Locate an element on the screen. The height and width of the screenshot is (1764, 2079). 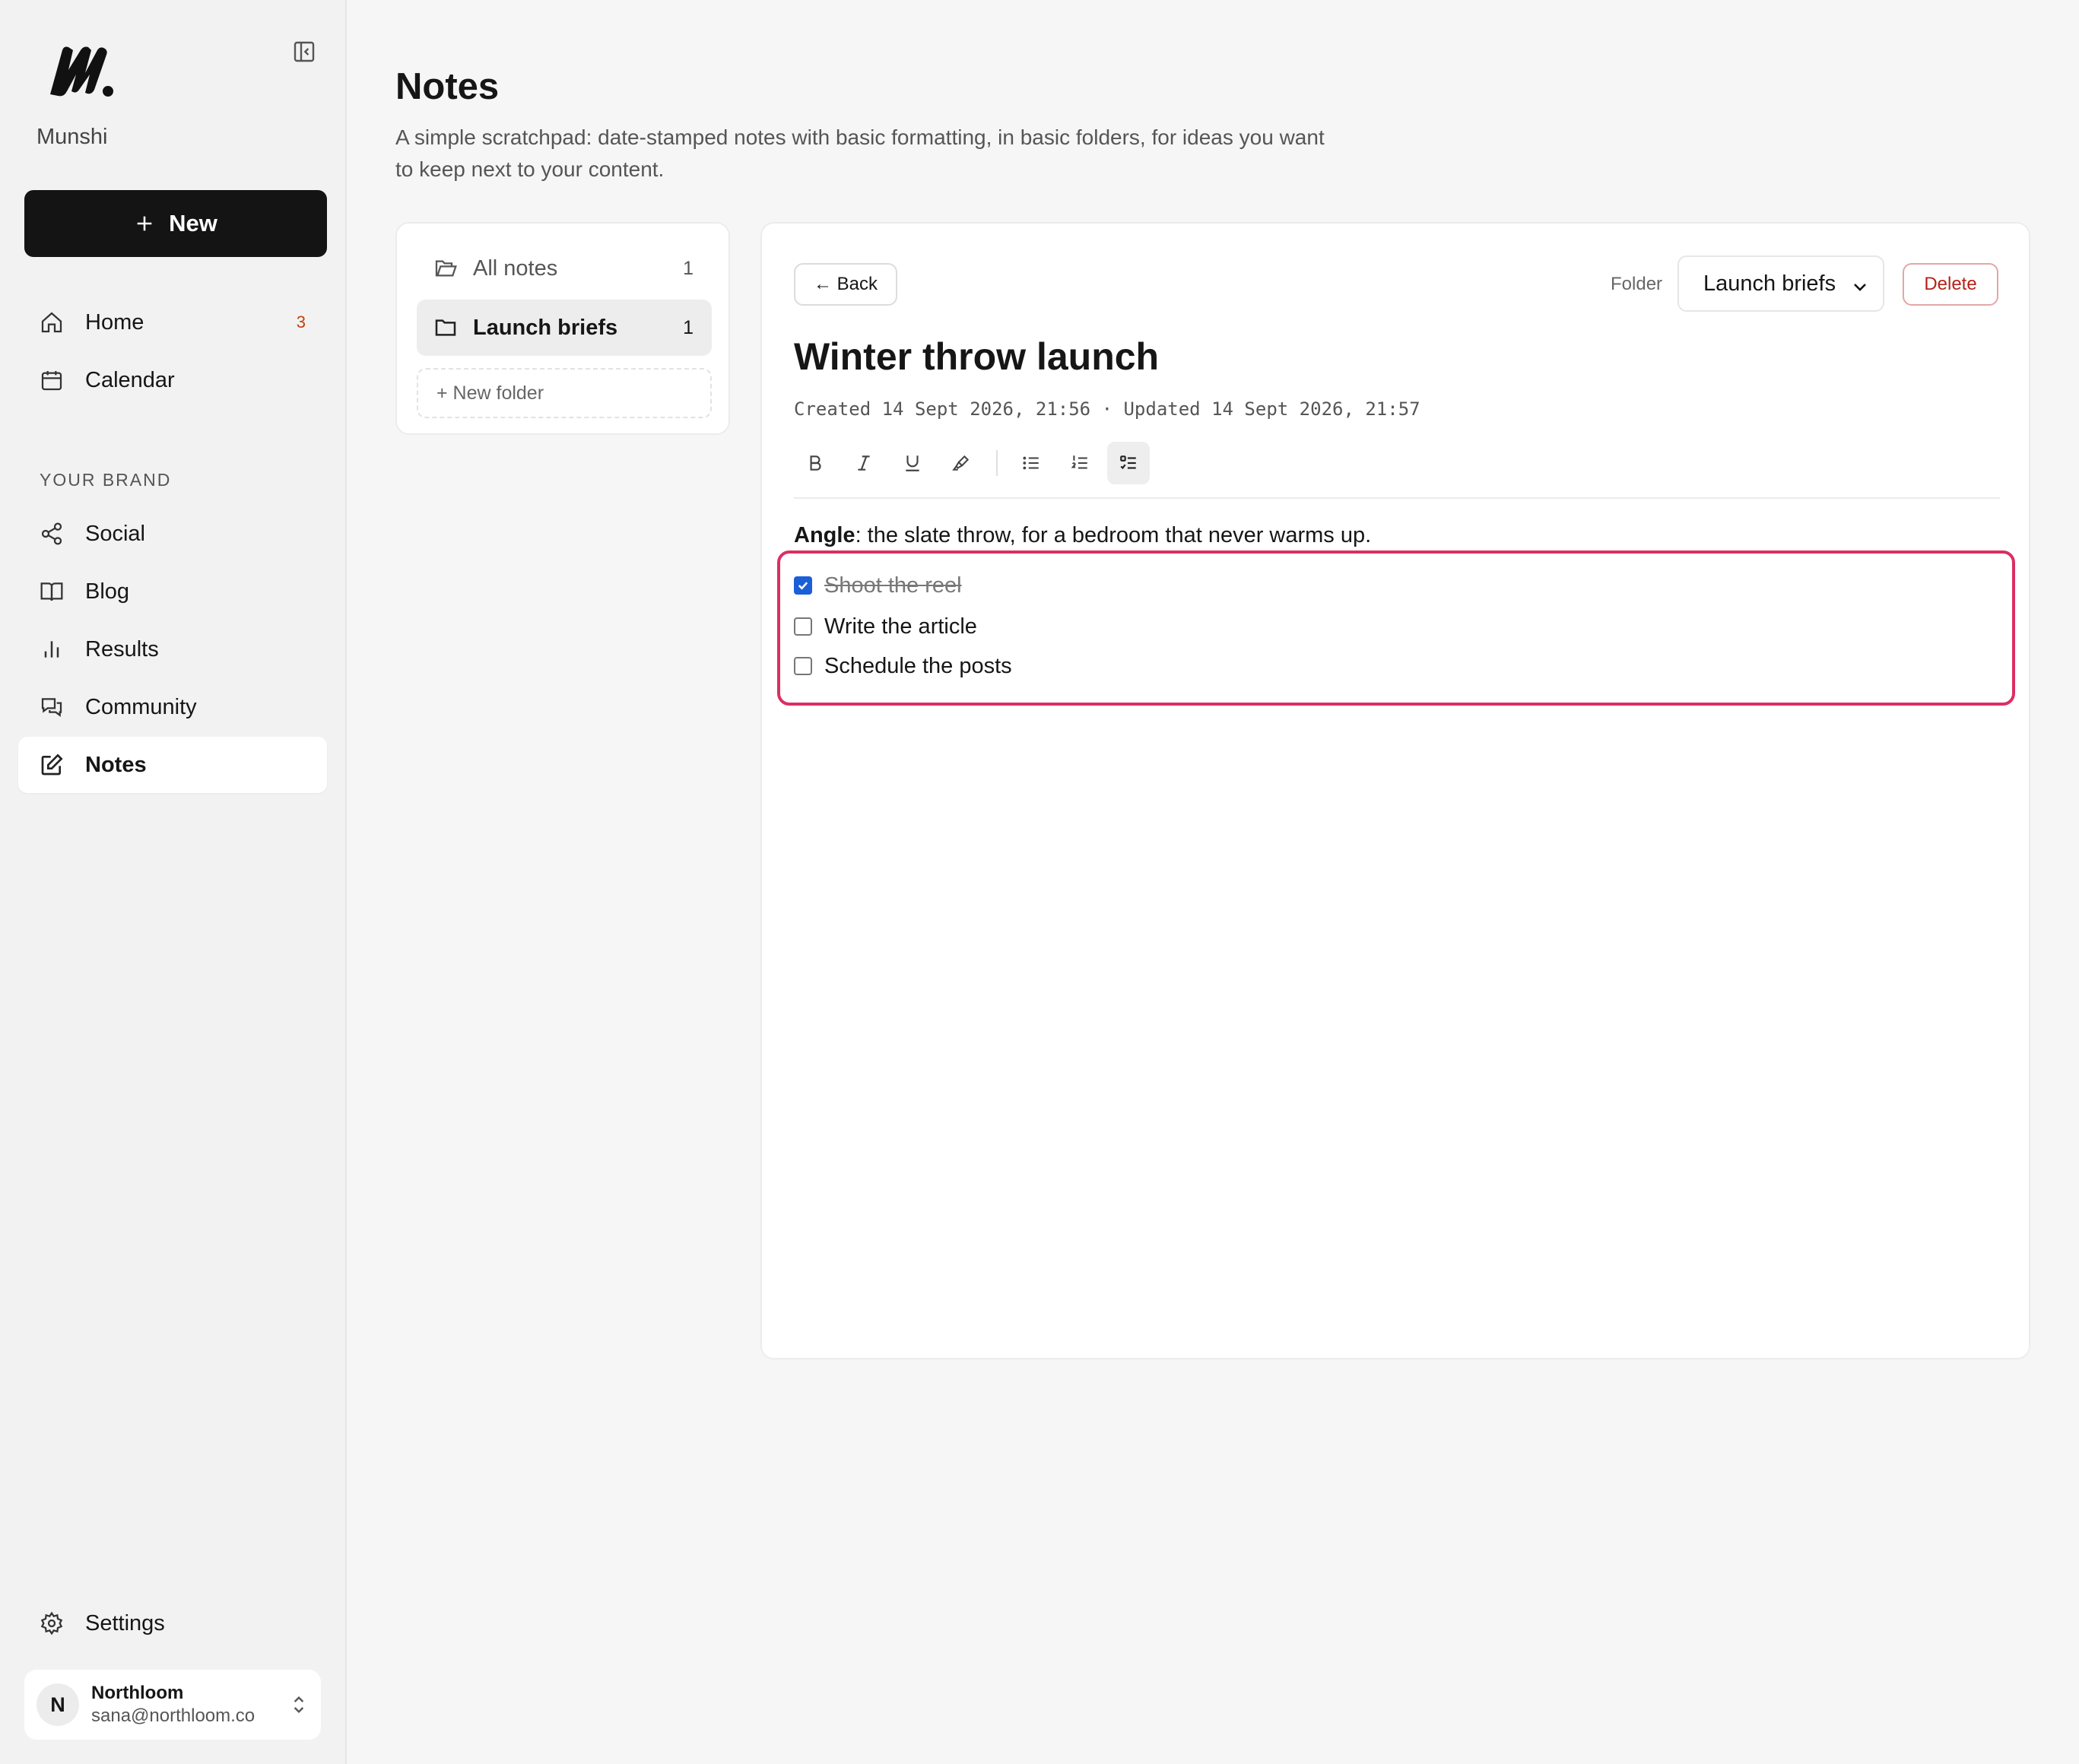
folder-launch-briefs: Launch briefs 1 is located at coordinates (564, 328).